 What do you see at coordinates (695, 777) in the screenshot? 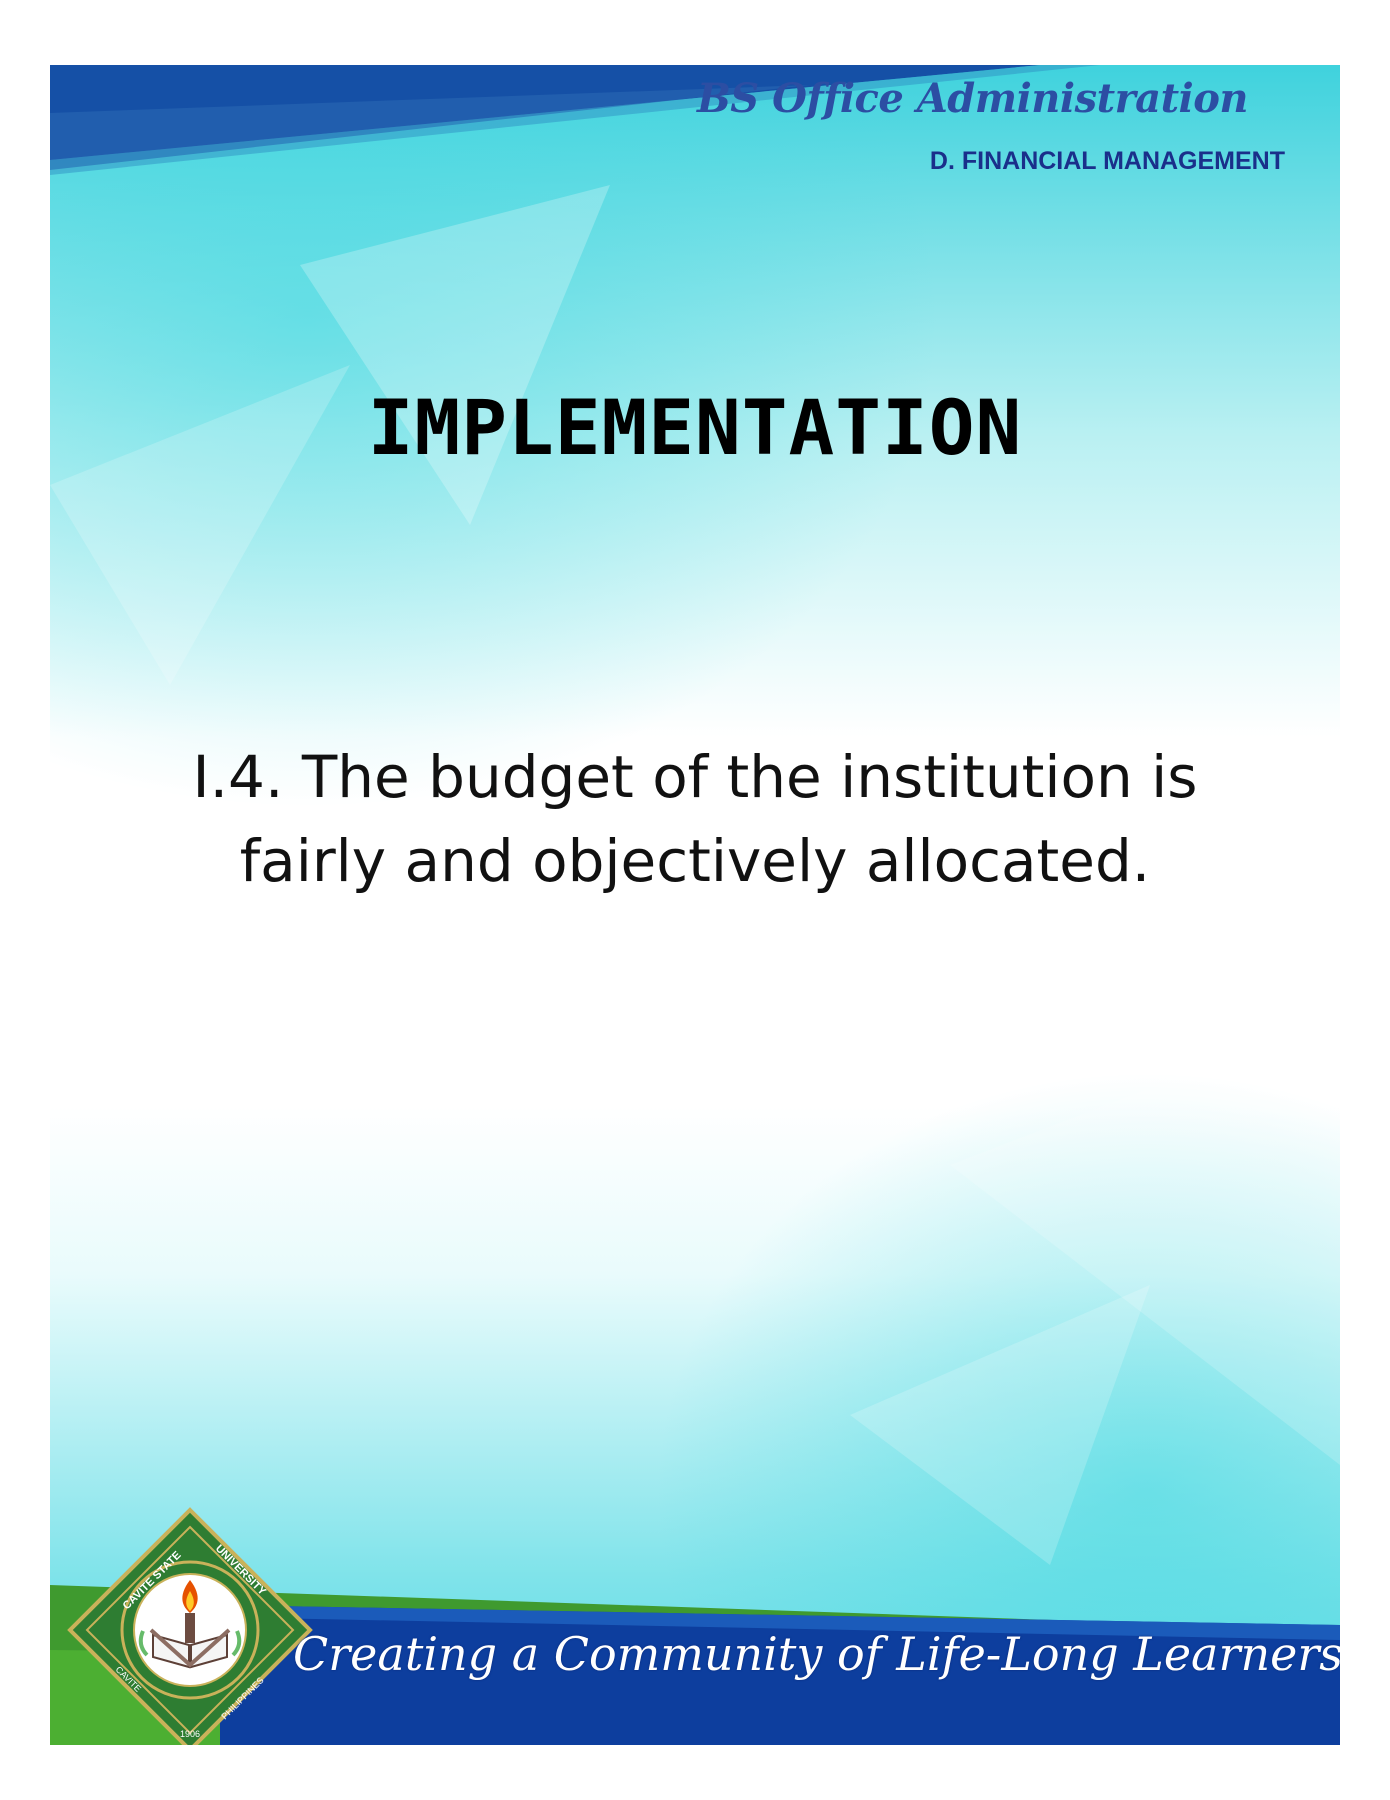
I see `statement-line-1: I.4. The budget of the institution is` at bounding box center [695, 777].